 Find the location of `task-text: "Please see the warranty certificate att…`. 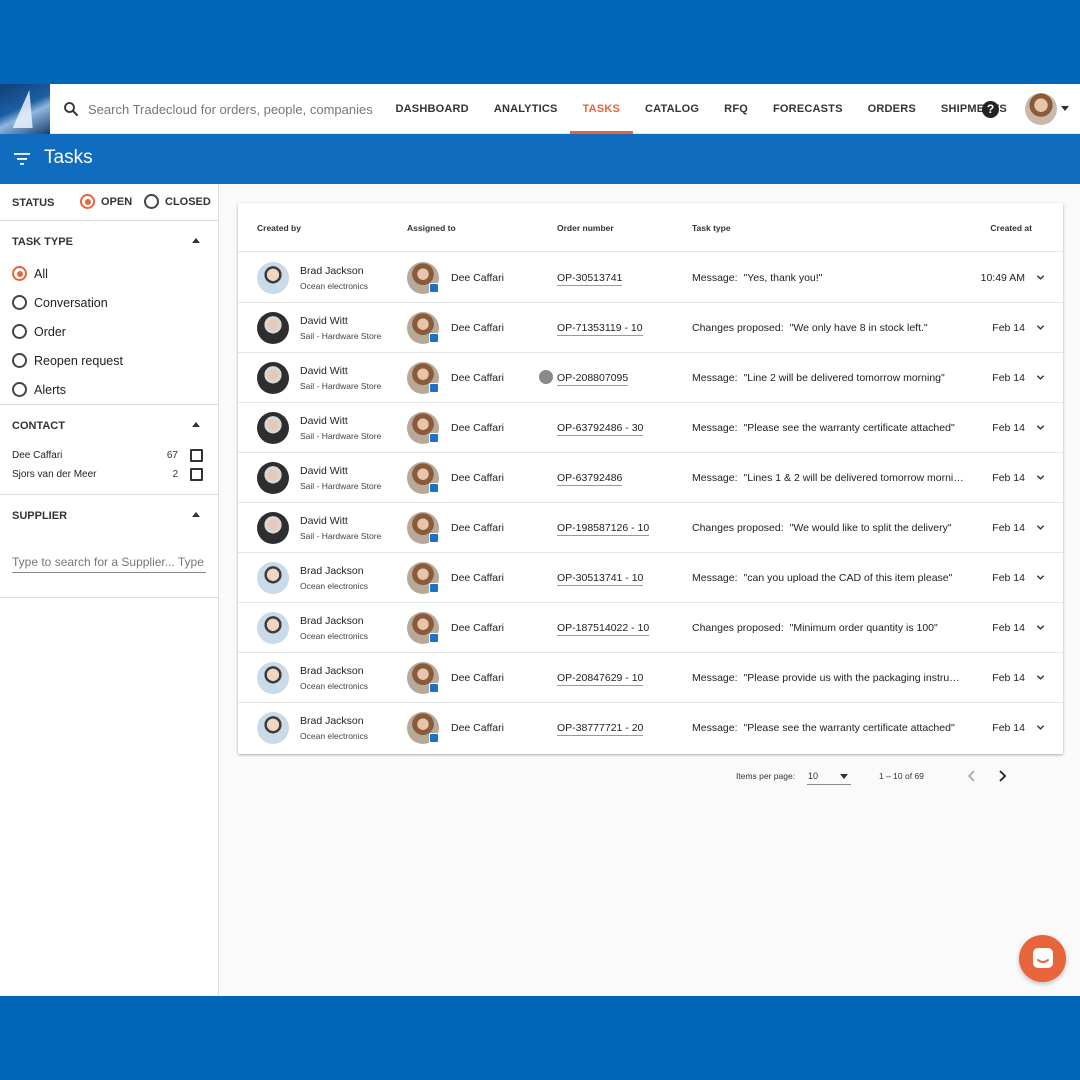

task-text: "Please see the warranty certificate att… is located at coordinates (849, 428).